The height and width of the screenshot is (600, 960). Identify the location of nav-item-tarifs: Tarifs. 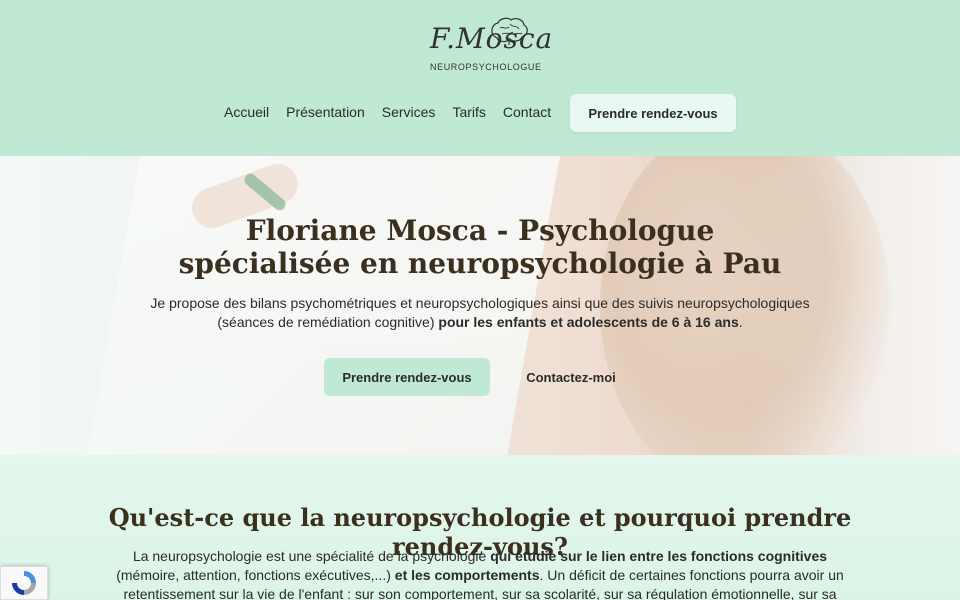
(468, 114).